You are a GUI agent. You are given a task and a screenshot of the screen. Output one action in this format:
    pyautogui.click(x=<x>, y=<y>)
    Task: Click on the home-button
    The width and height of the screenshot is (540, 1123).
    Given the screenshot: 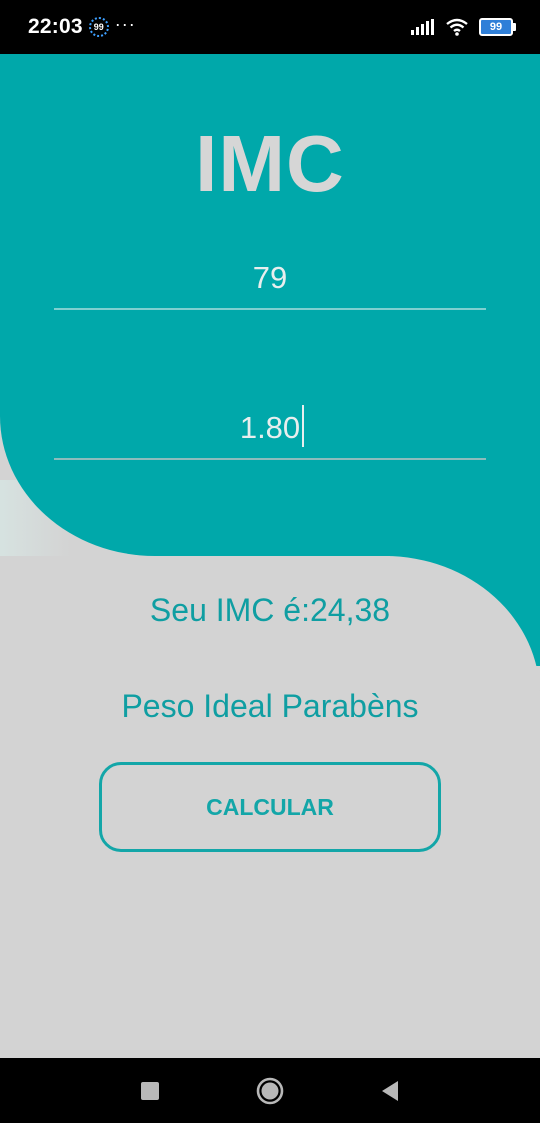 What is the action you would take?
    pyautogui.click(x=270, y=1091)
    